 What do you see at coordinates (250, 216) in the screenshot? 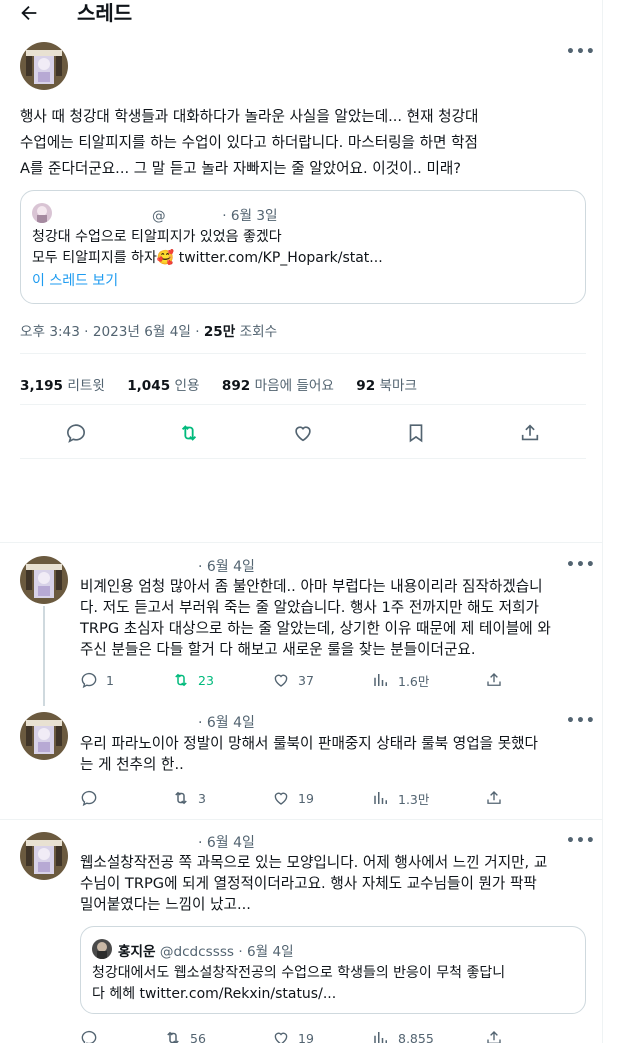
I see `quote-date: · 6월 3일` at bounding box center [250, 216].